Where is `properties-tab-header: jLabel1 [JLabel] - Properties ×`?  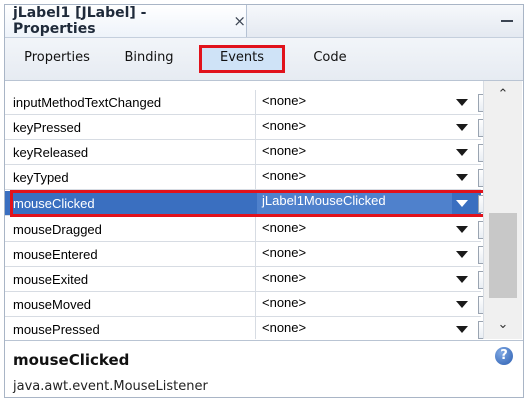
properties-tab-header: jLabel1 [JLabel] - Properties × is located at coordinates (126, 21).